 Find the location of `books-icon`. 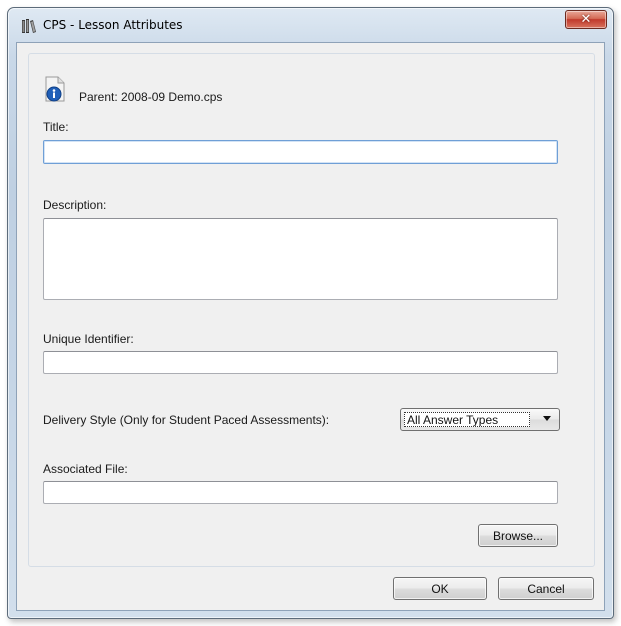

books-icon is located at coordinates (29, 26).